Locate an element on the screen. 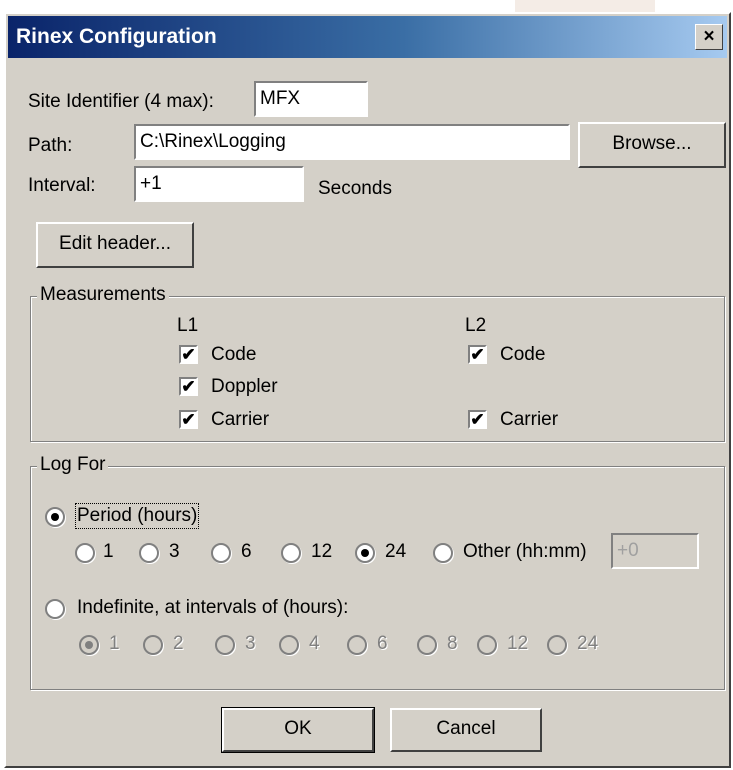  indefinite-1-radio is located at coordinates (89, 645).